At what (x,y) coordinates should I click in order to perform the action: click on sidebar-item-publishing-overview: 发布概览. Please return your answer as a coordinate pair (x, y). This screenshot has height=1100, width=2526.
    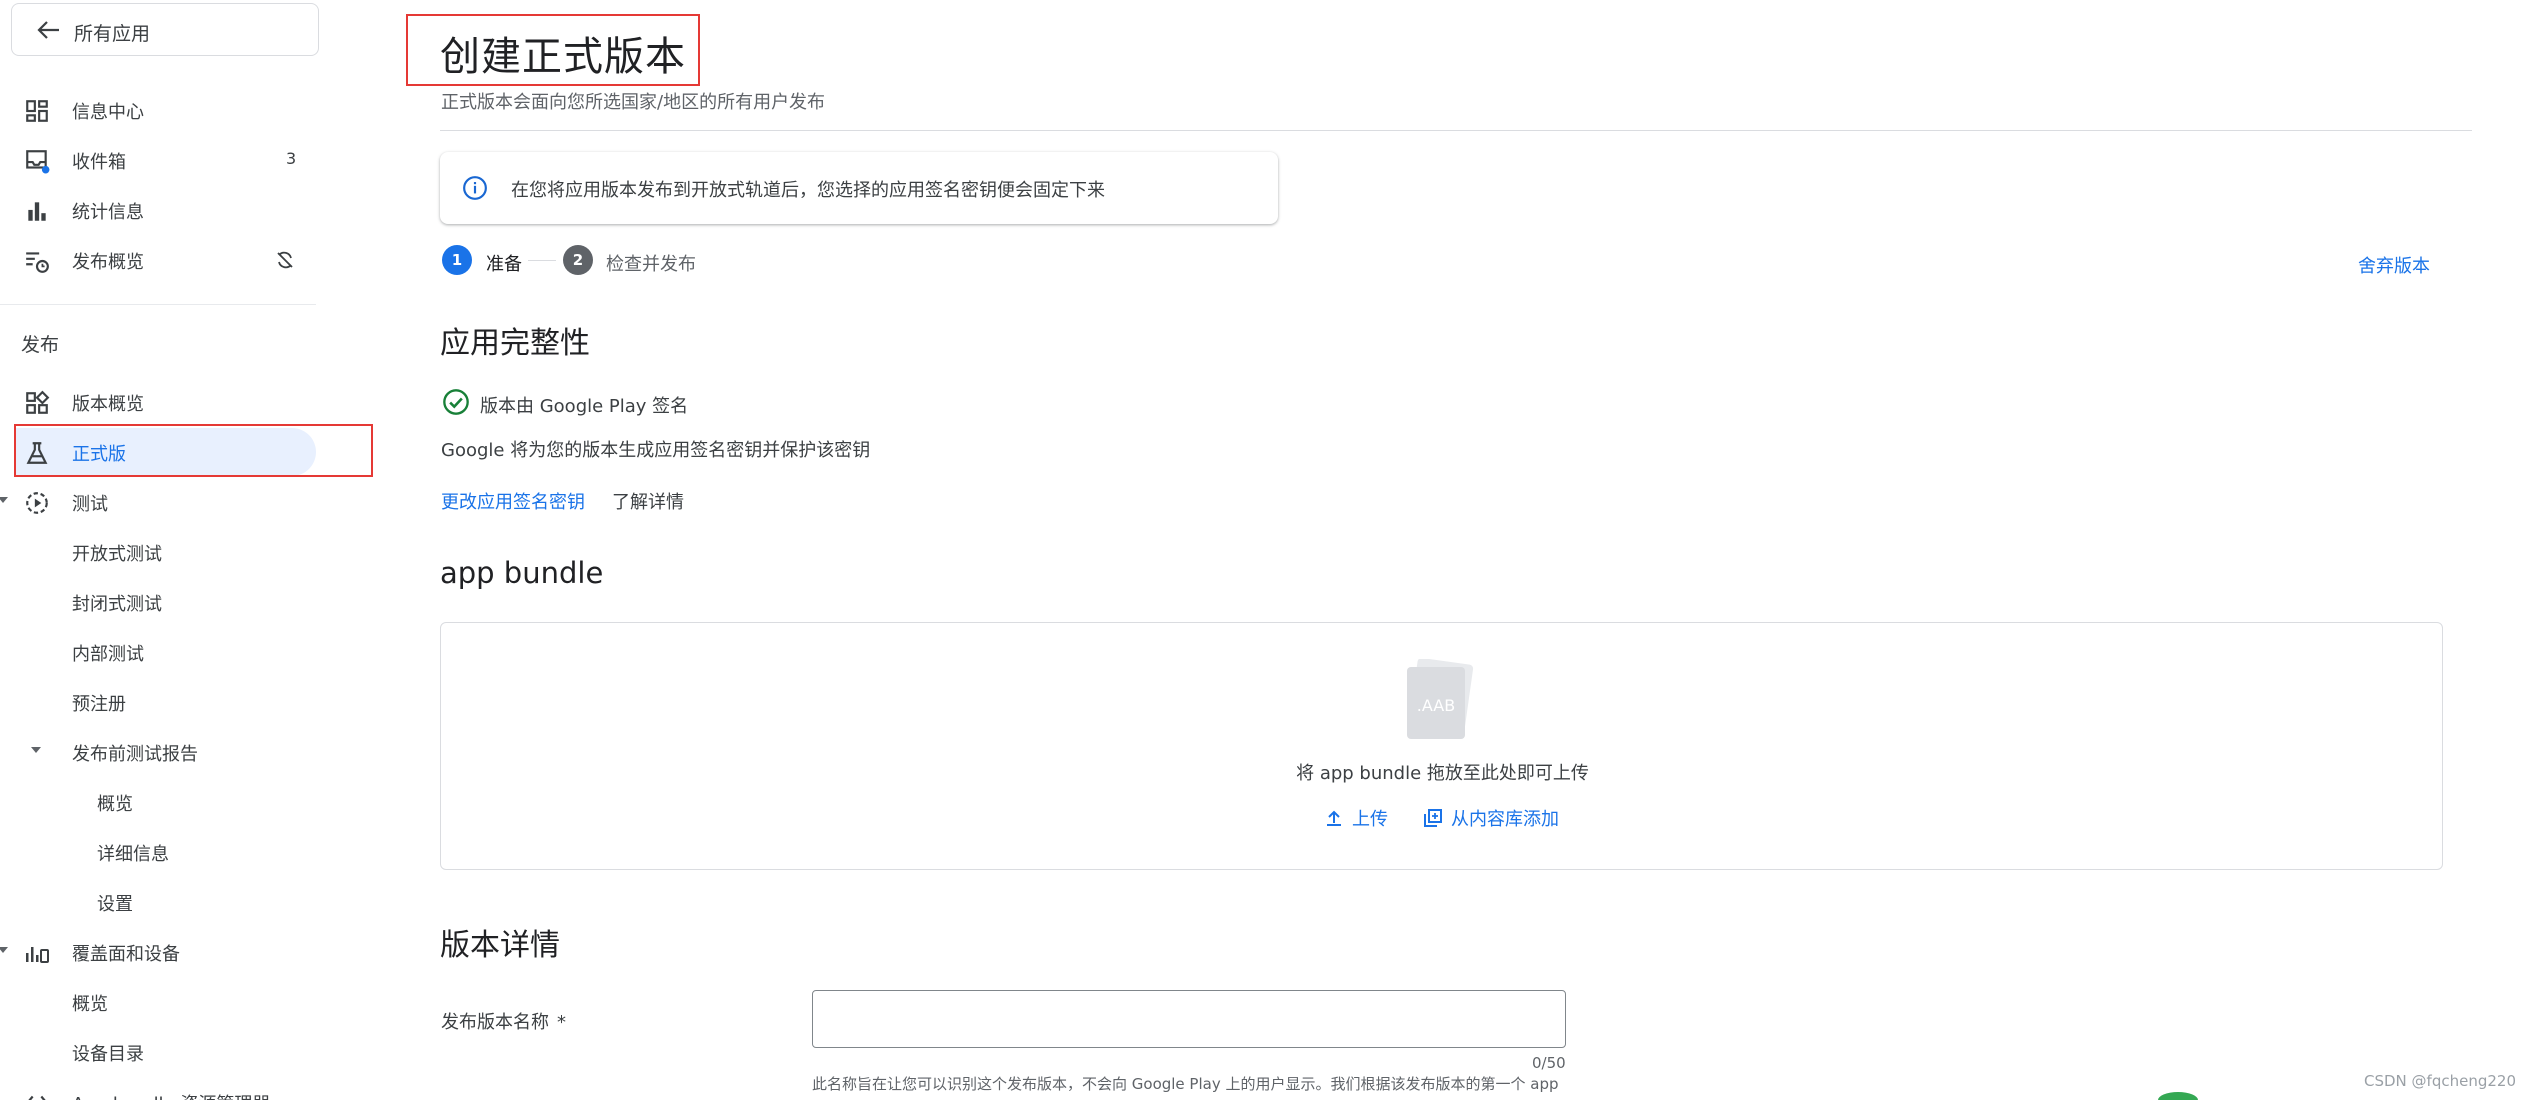
    Looking at the image, I should click on (160, 260).